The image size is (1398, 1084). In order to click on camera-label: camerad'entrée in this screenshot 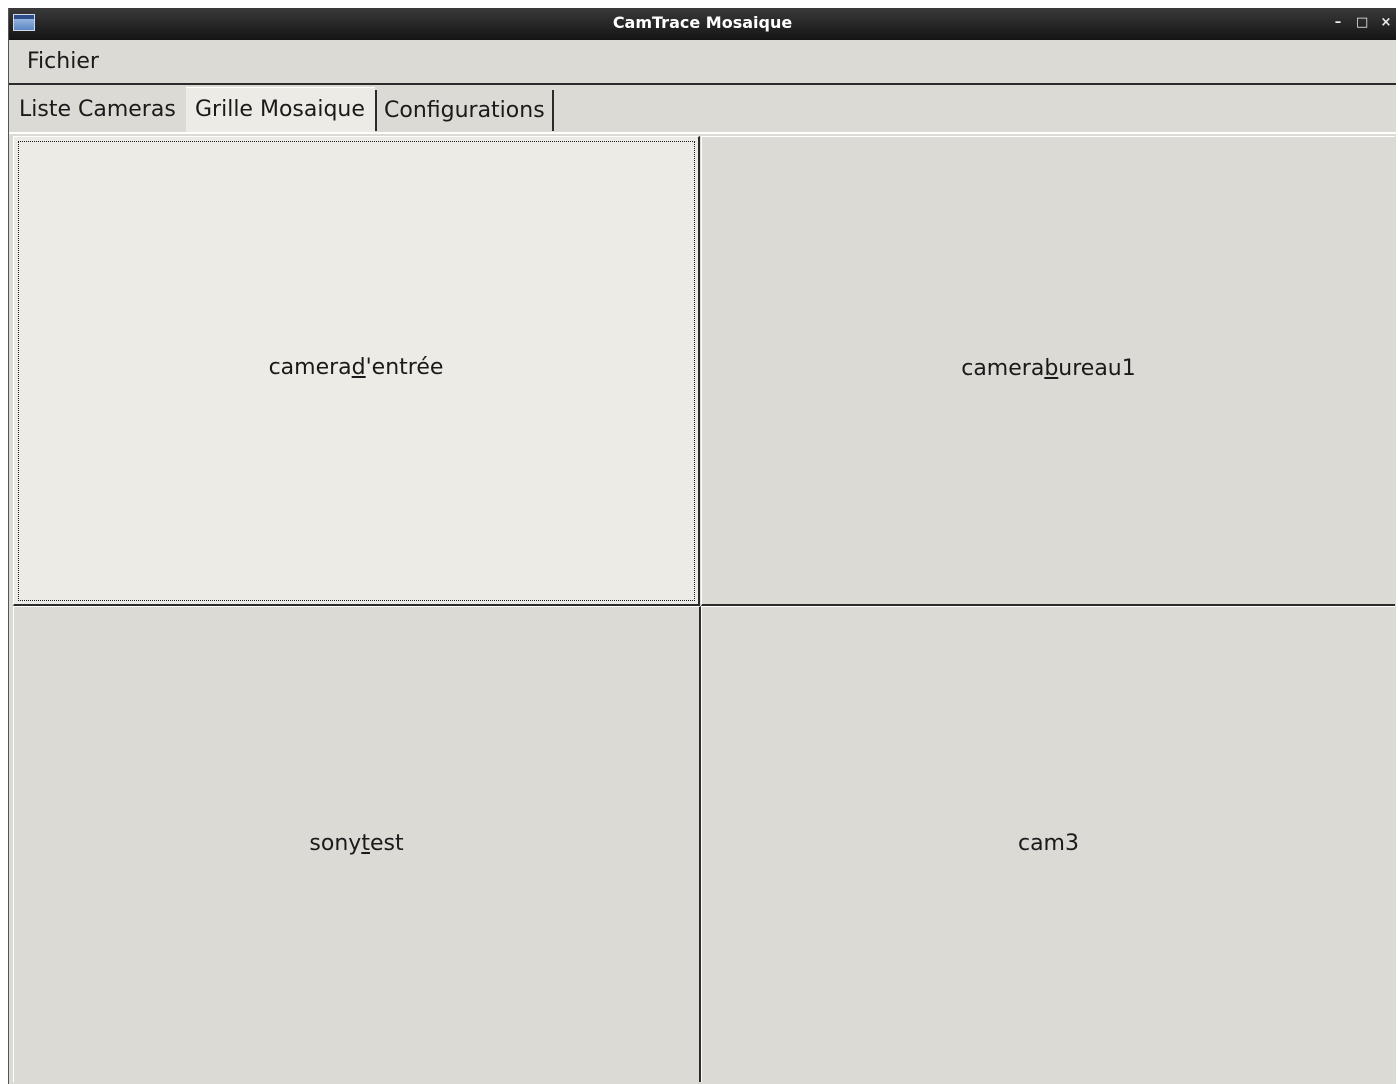, I will do `click(356, 367)`.